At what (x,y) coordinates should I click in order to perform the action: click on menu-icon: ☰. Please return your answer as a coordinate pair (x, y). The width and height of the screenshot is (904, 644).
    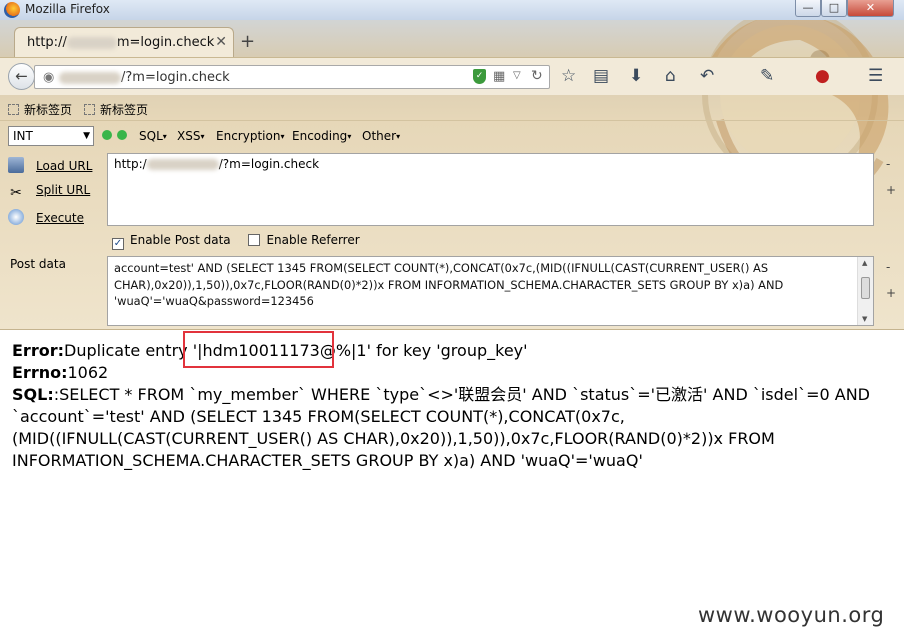
    Looking at the image, I should click on (875, 76).